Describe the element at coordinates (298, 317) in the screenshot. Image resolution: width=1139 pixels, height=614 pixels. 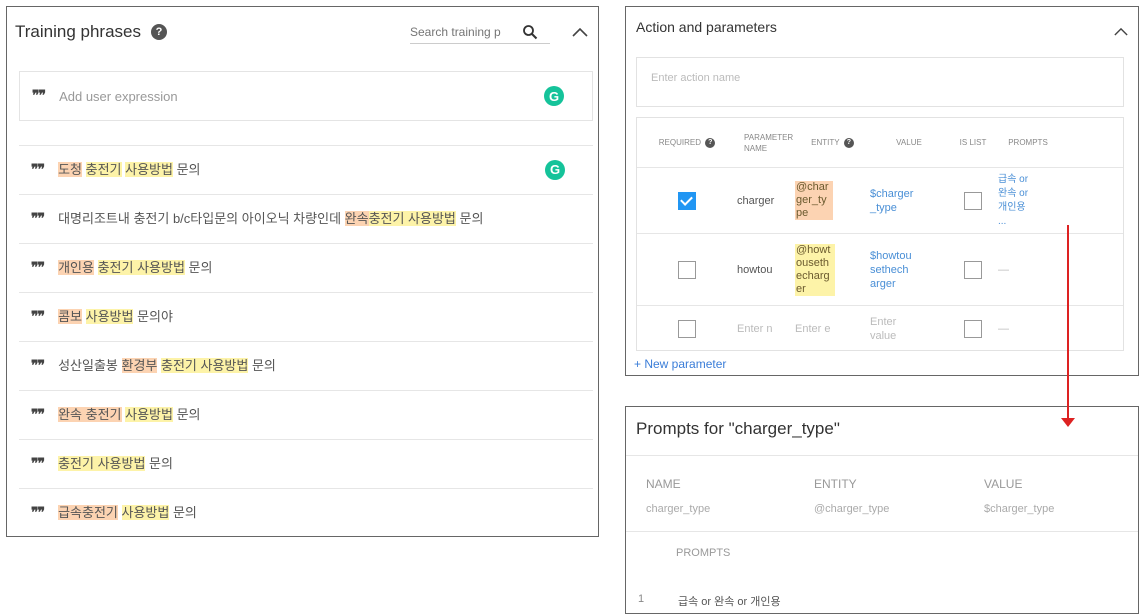
I see `training-phrase-text: 콤보 사용방법 문의야` at that location.